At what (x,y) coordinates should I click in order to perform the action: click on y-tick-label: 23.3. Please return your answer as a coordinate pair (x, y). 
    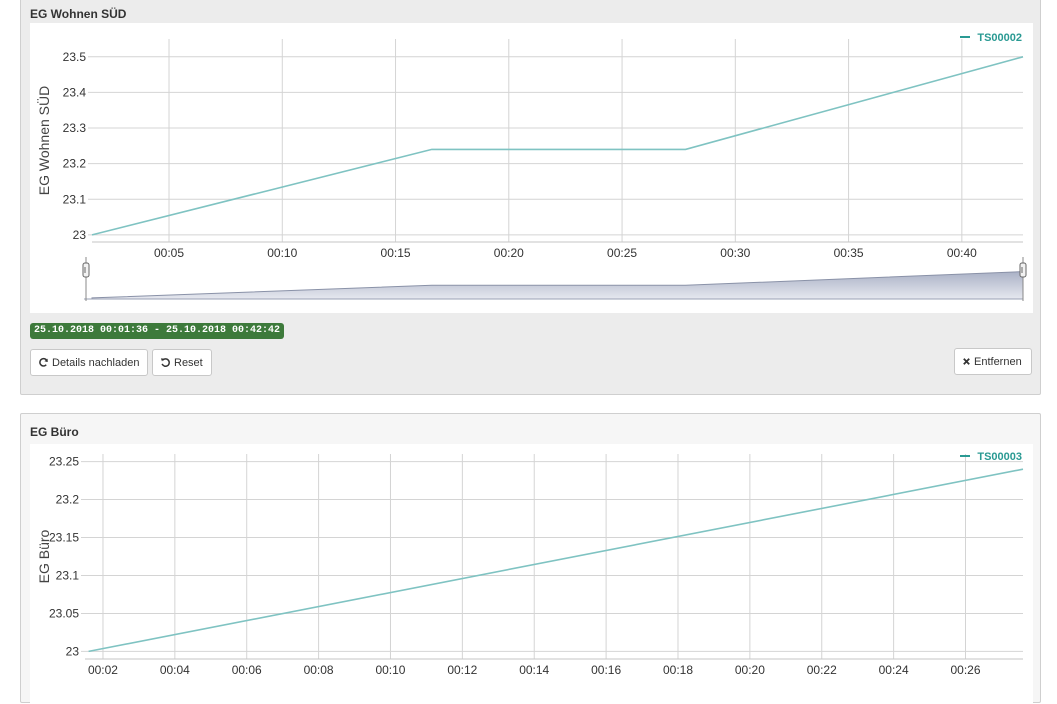
    Looking at the image, I should click on (75, 128).